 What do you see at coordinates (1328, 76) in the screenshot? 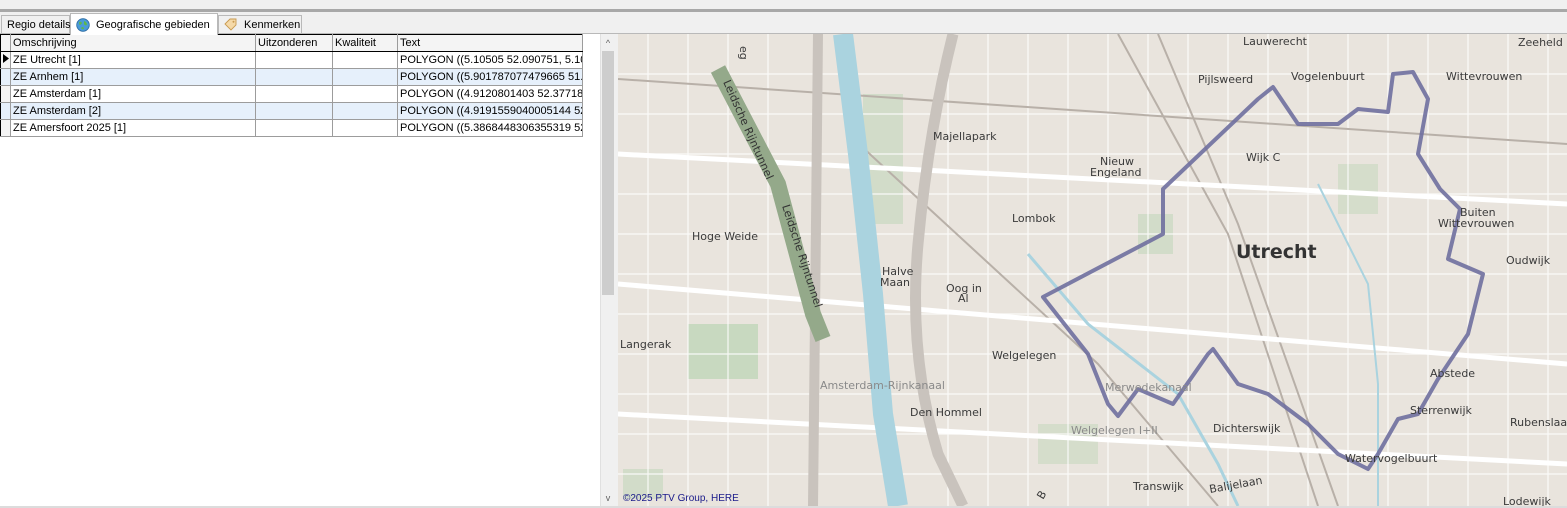
I see `svg-text: Vogelenbuurt` at bounding box center [1328, 76].